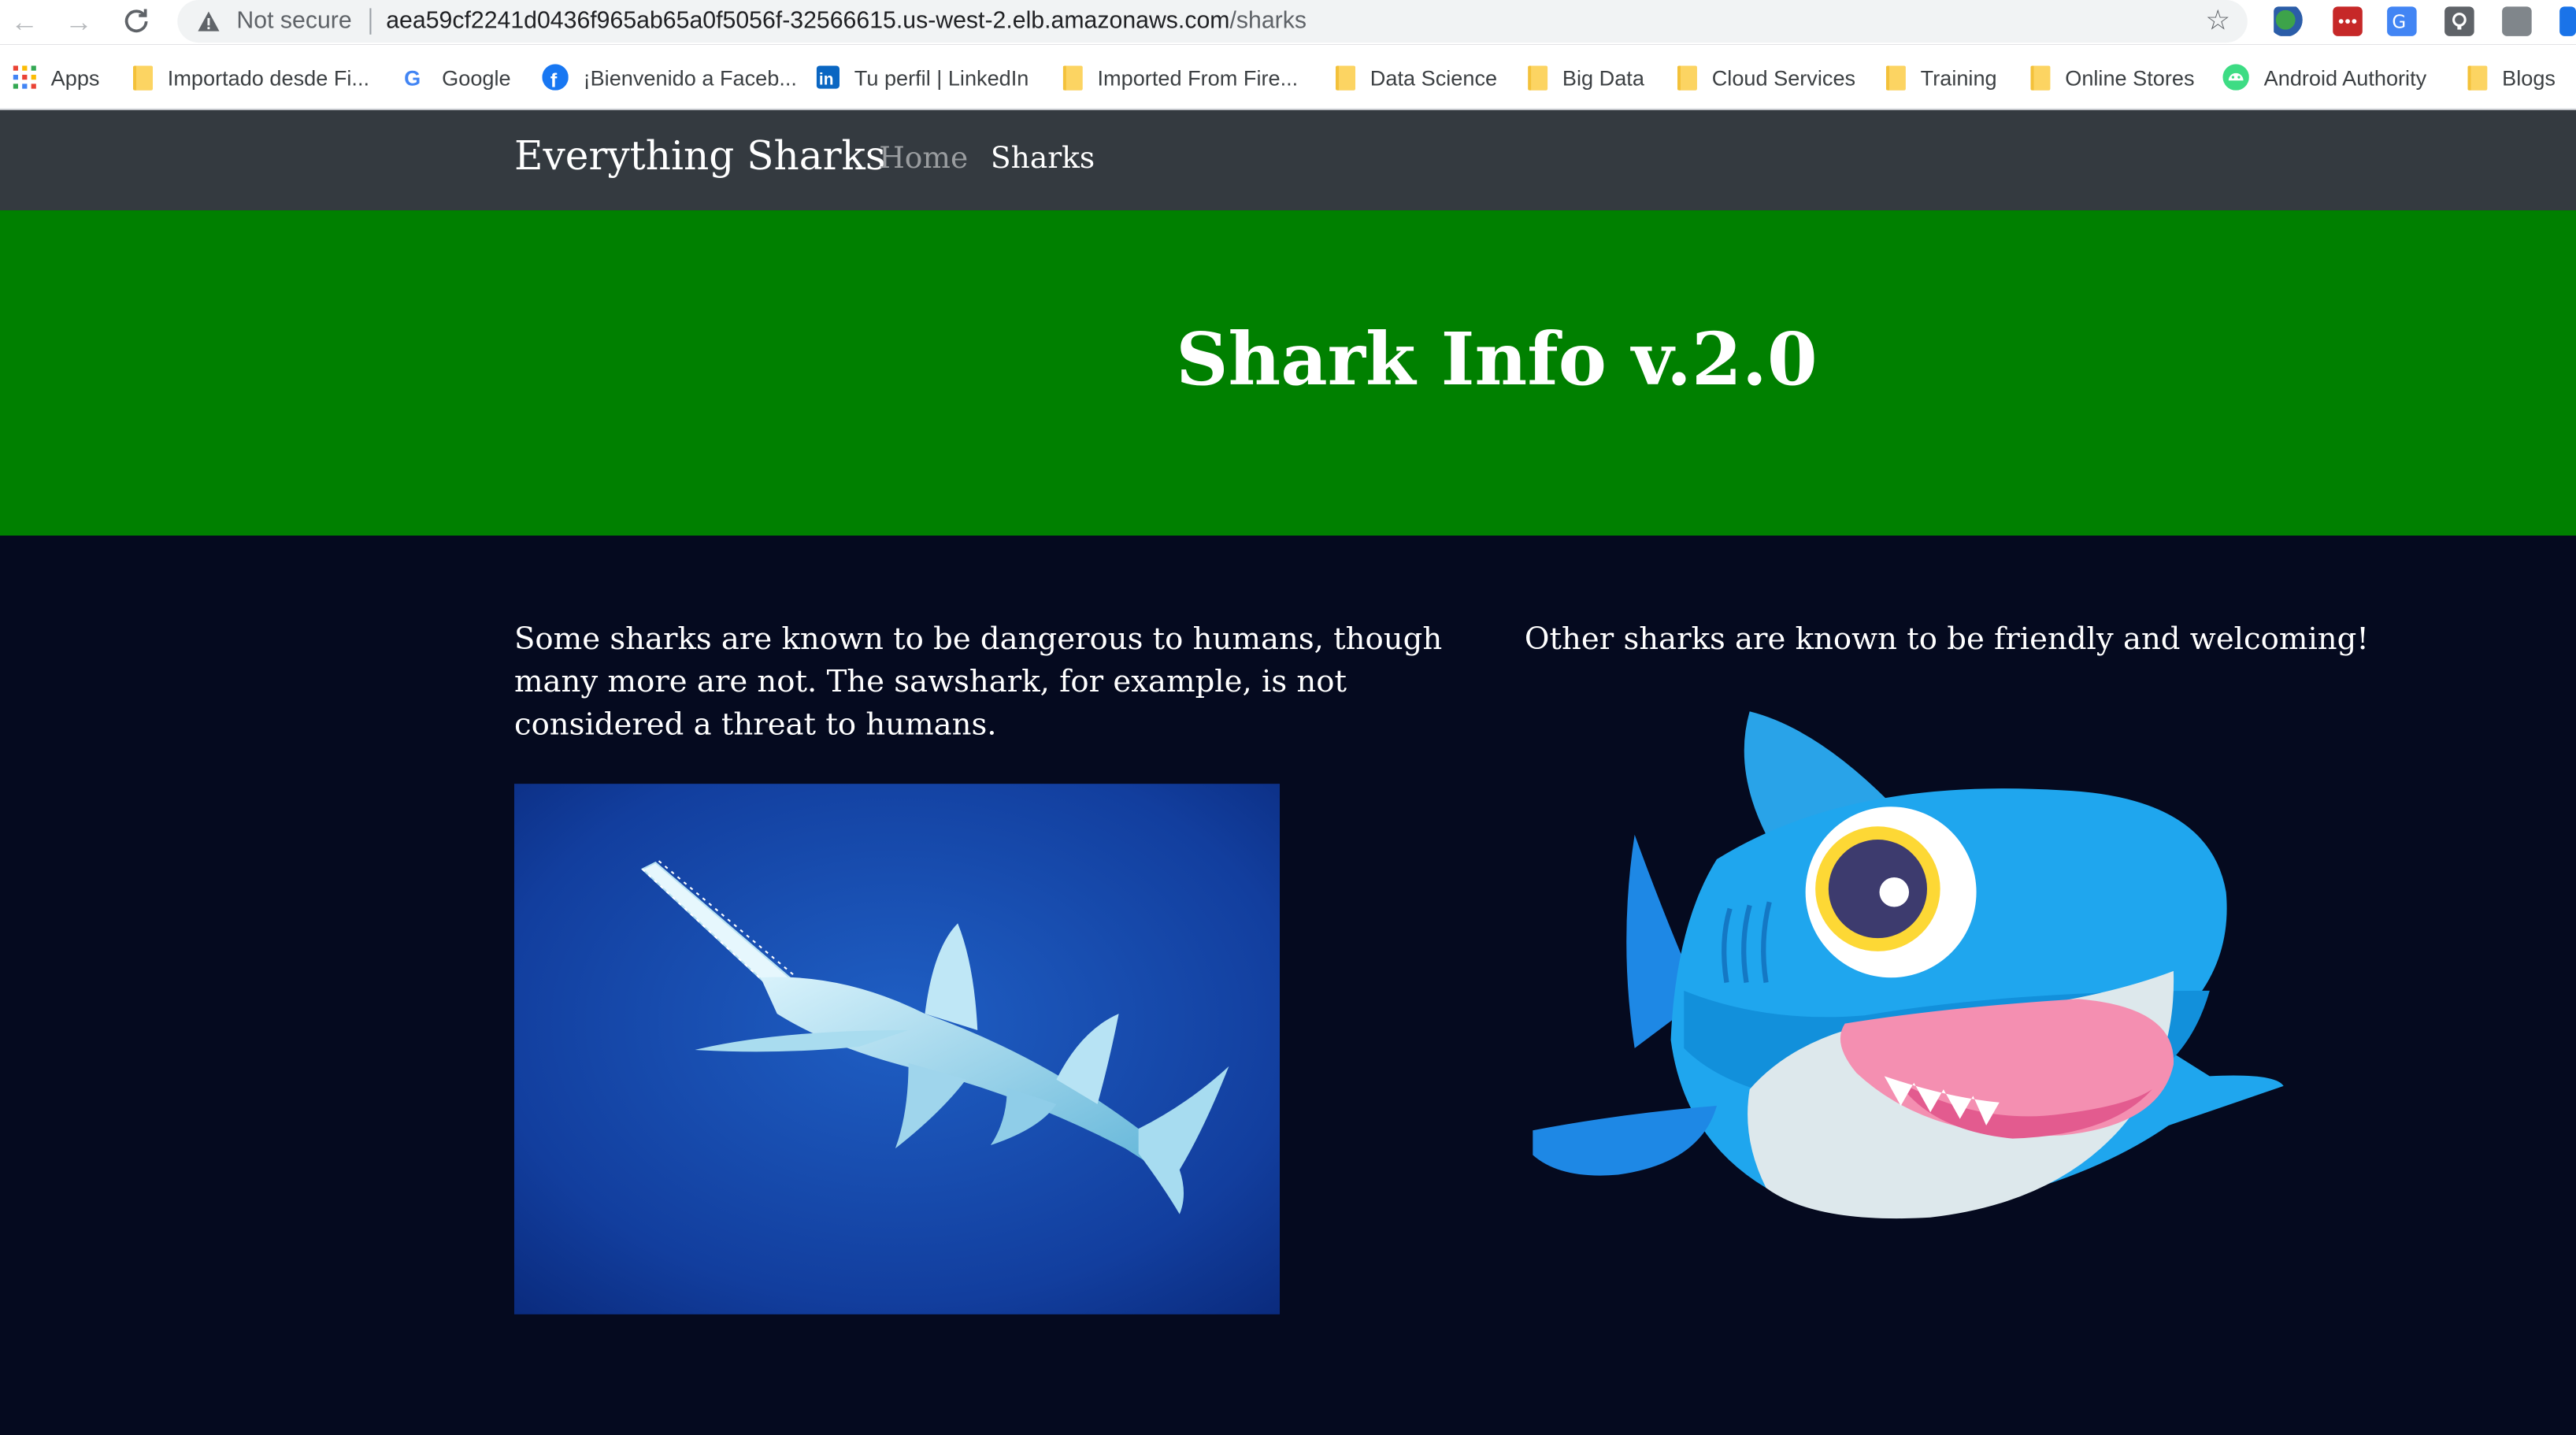 The image size is (2576, 1435). I want to click on bookmark-android-authority: Android Authority, so click(2324, 77).